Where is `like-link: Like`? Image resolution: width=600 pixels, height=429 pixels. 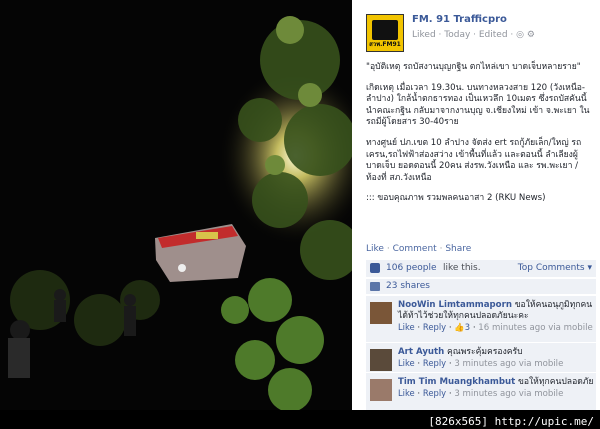
like-link: Like is located at coordinates (375, 249).